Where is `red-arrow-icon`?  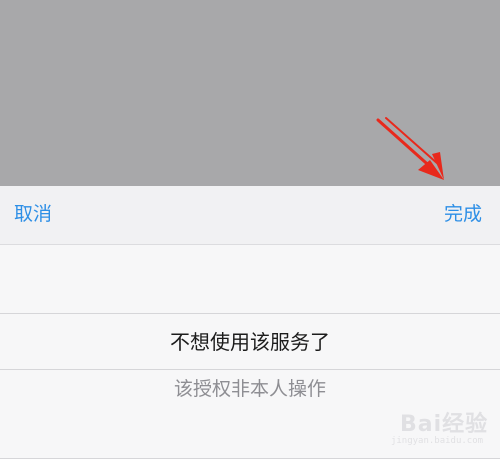 red-arrow-icon is located at coordinates (410, 148).